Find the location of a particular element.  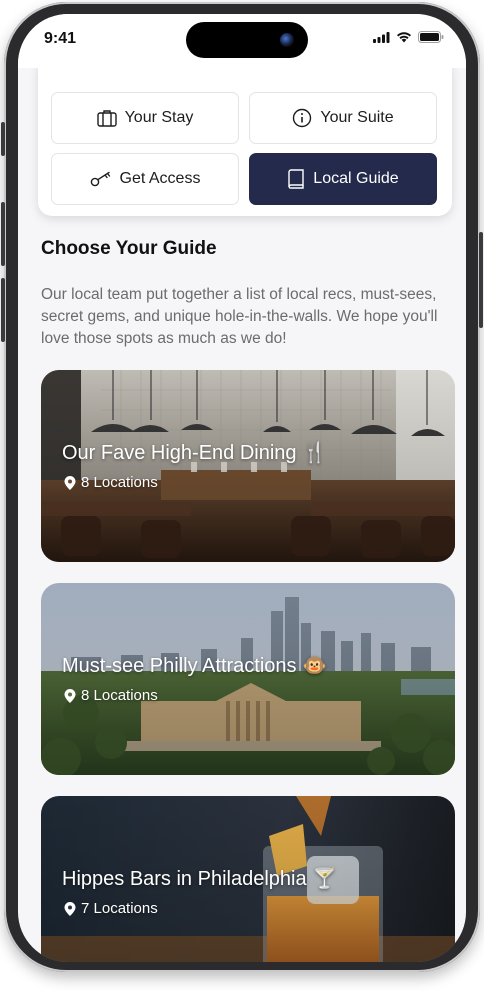

battery-icon is located at coordinates (431, 37).